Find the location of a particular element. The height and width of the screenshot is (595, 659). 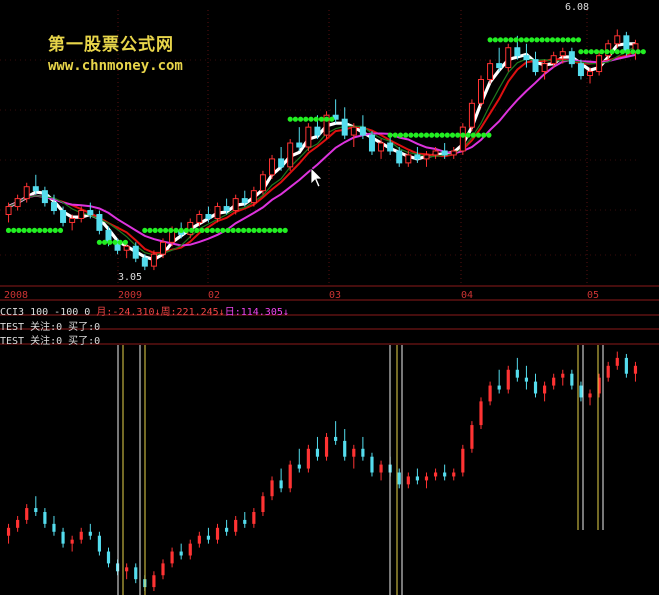

watermark-url: www.chnmoney.com is located at coordinates (115, 66).